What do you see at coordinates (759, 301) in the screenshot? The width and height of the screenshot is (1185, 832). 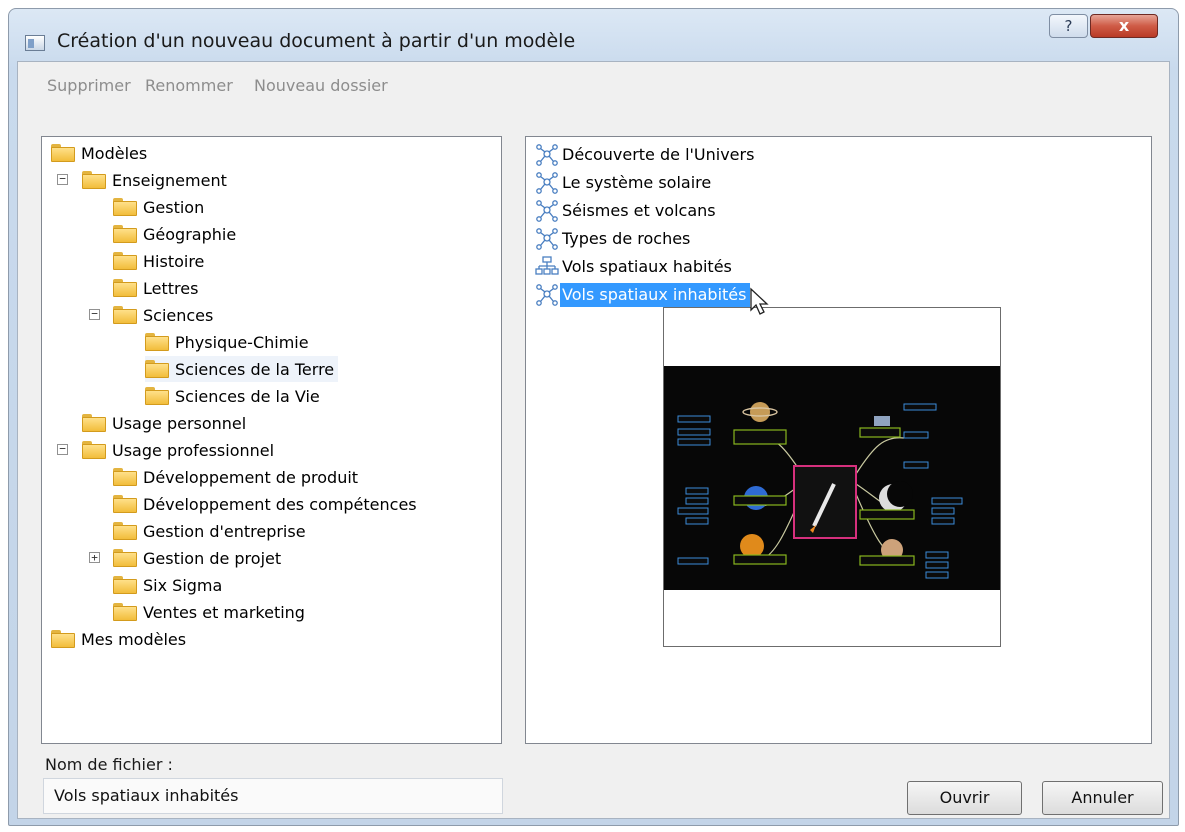 I see `mouse-cursor-icon` at bounding box center [759, 301].